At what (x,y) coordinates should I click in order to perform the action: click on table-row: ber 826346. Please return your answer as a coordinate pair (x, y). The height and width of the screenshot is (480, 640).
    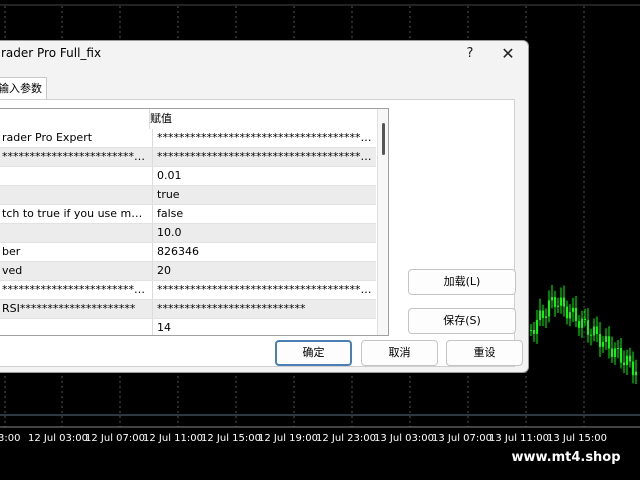
    Looking at the image, I should click on (188, 252).